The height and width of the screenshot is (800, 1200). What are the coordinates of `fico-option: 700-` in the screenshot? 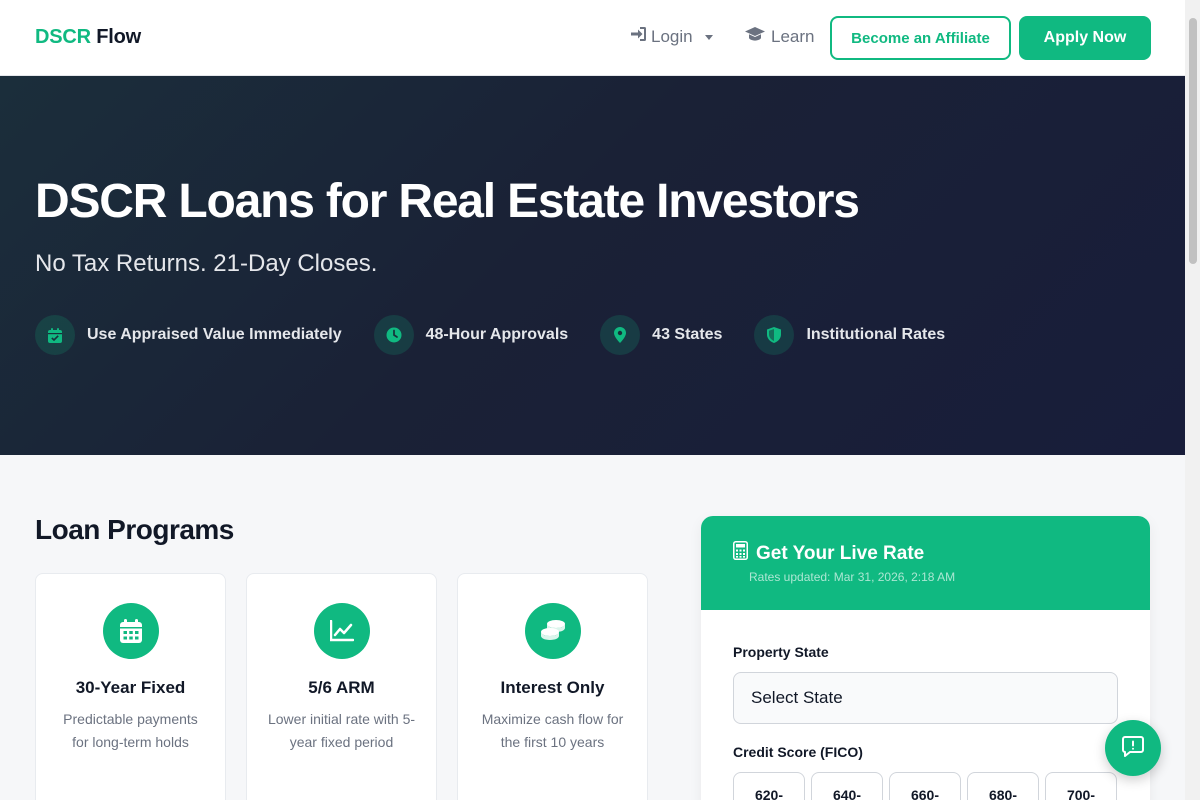 It's located at (1081, 786).